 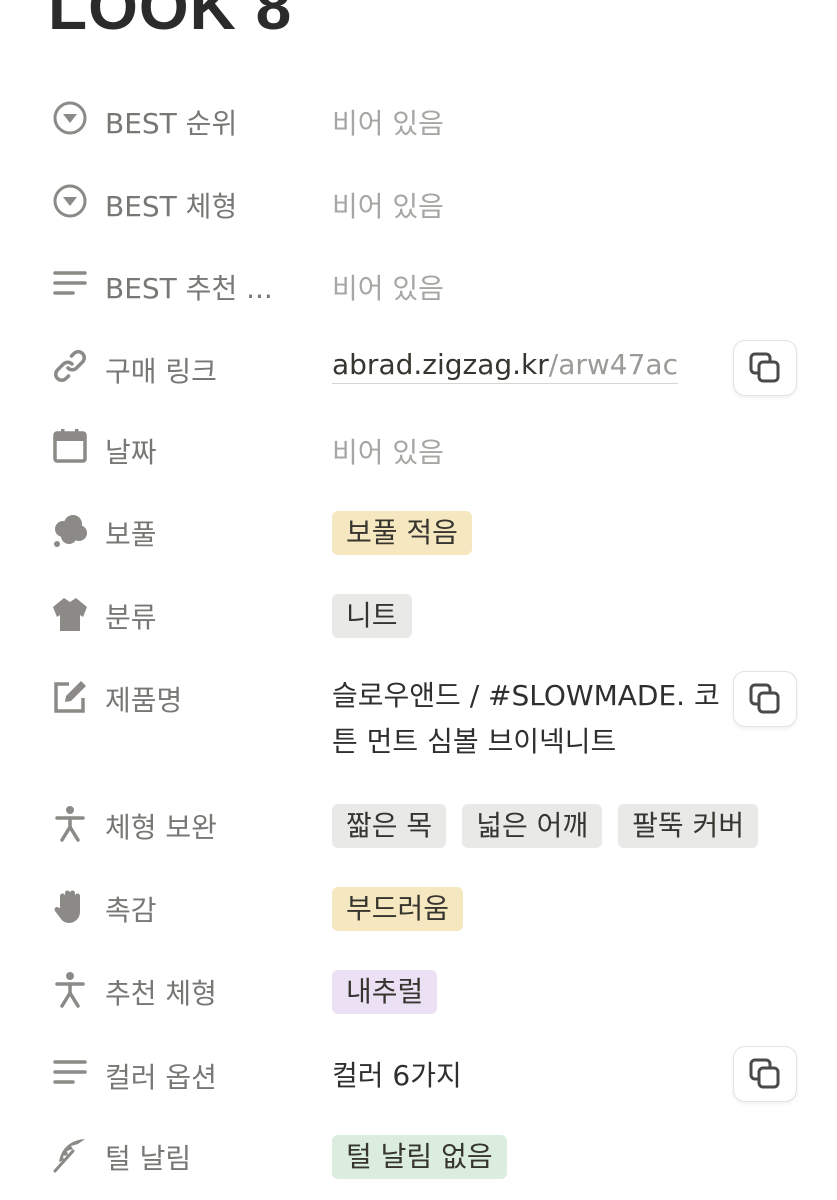 What do you see at coordinates (131, 452) in the screenshot?
I see `property-label: 날짜` at bounding box center [131, 452].